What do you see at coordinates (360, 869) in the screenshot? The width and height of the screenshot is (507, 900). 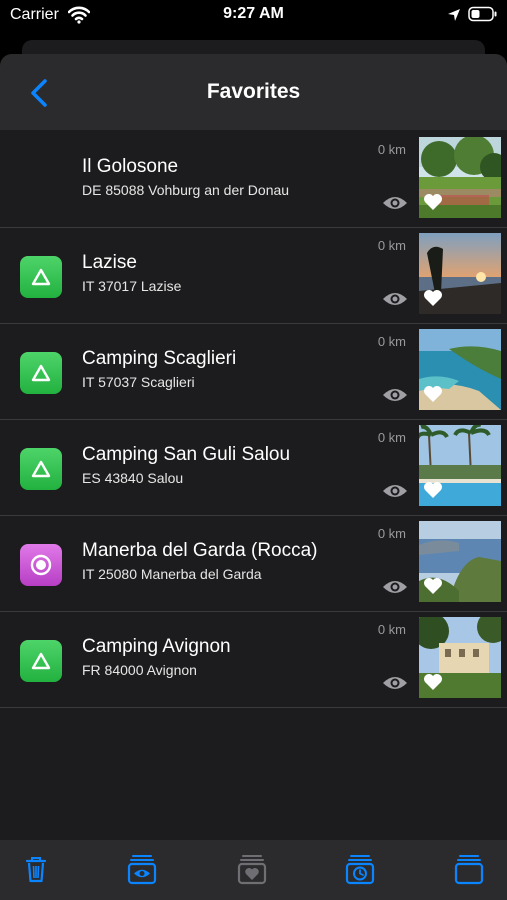 I see `stack-clock-icon` at bounding box center [360, 869].